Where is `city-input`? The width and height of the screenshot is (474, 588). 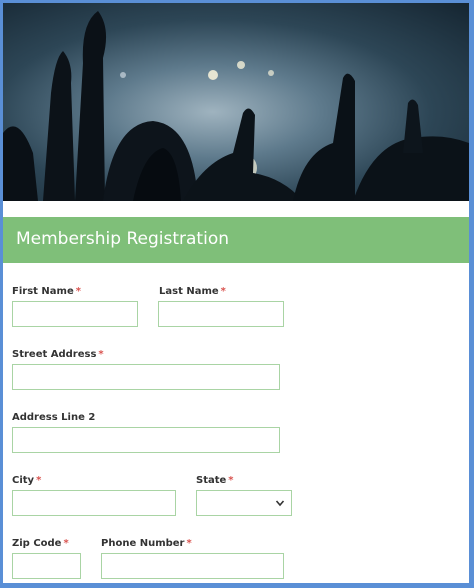
city-input is located at coordinates (94, 503).